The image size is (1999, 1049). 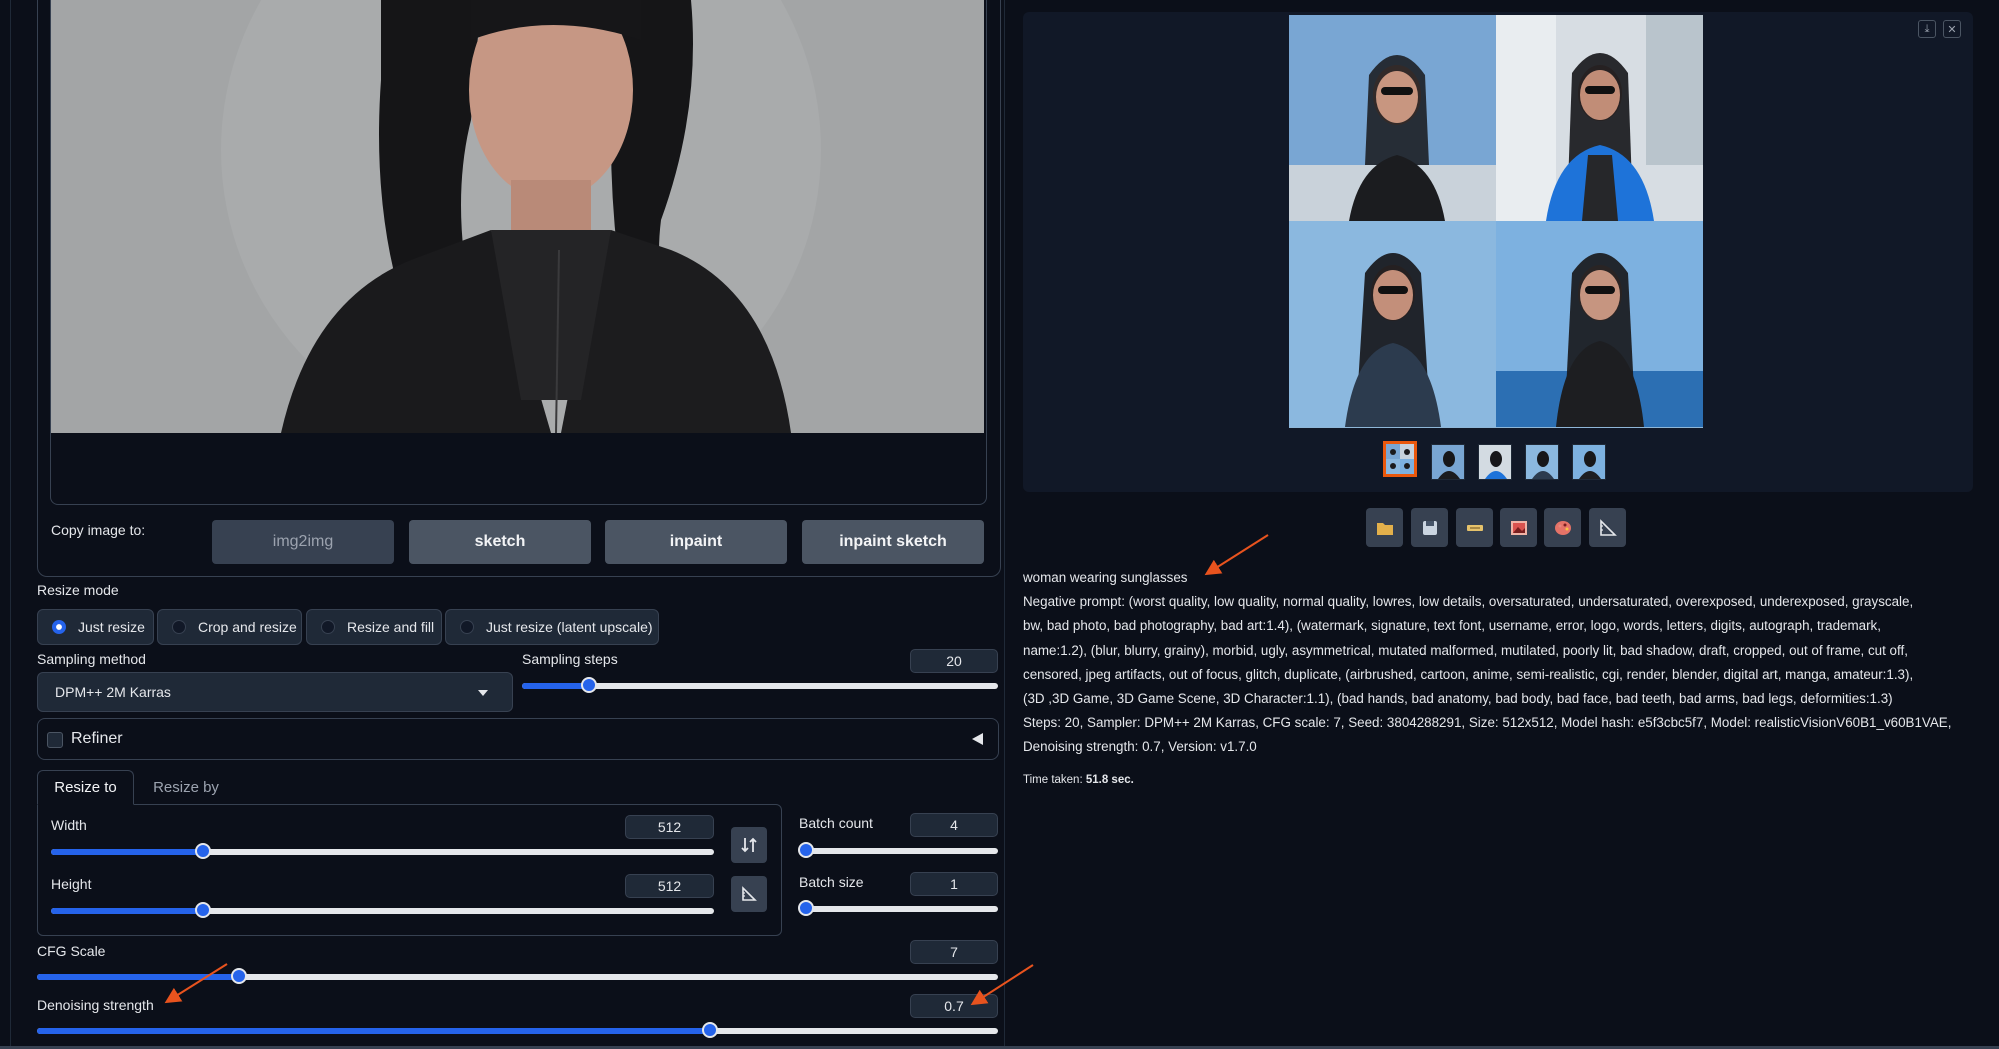 I want to click on radio-resize-and-fill: Resize and fill, so click(x=374, y=627).